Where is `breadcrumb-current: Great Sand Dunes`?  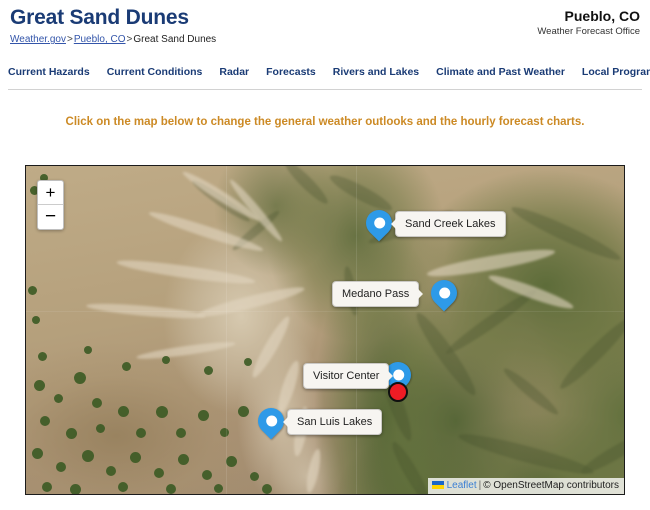 breadcrumb-current: Great Sand Dunes is located at coordinates (175, 39).